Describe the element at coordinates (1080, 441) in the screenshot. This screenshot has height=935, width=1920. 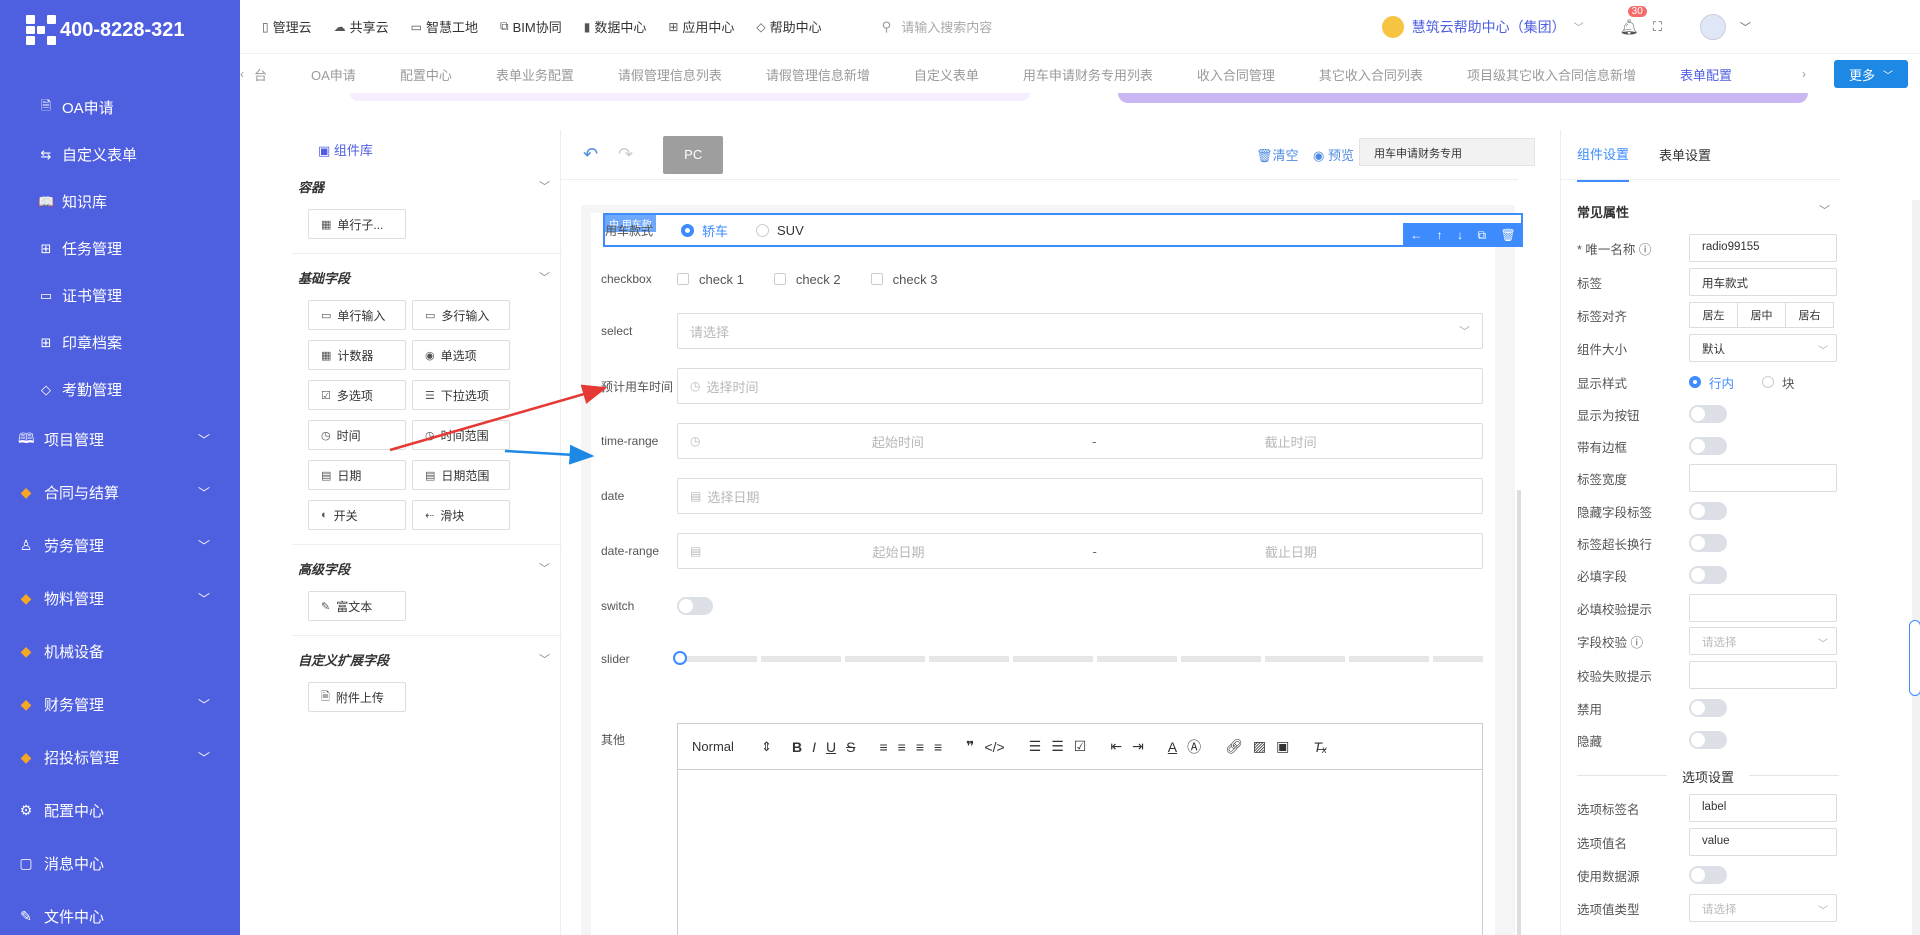
I see `time-range-input: ◷ 起始时间 - 截止时间` at that location.